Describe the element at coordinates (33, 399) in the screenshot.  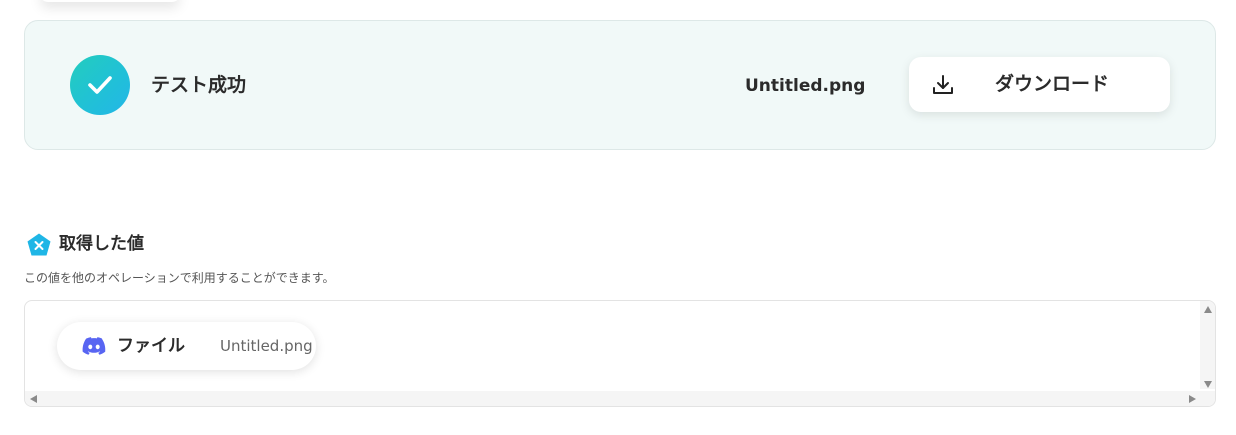
I see `scroll-left-arrow-icon` at that location.